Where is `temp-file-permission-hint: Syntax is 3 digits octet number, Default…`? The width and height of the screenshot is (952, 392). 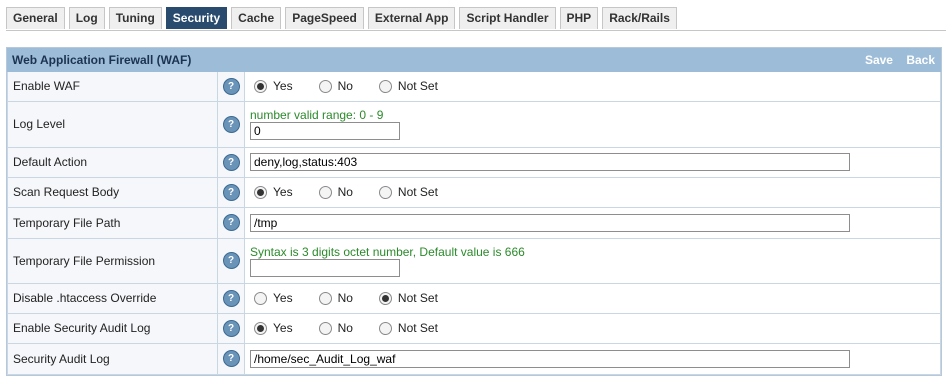
temp-file-permission-hint: Syntax is 3 digits octet number, Default… is located at coordinates (387, 251).